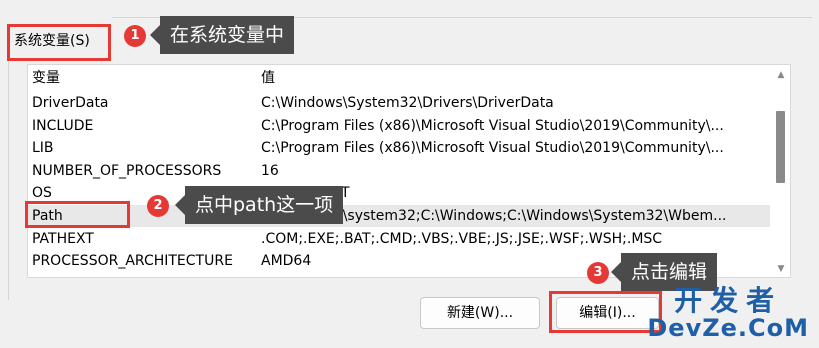  I want to click on step-badge-3: 3, so click(598, 273).